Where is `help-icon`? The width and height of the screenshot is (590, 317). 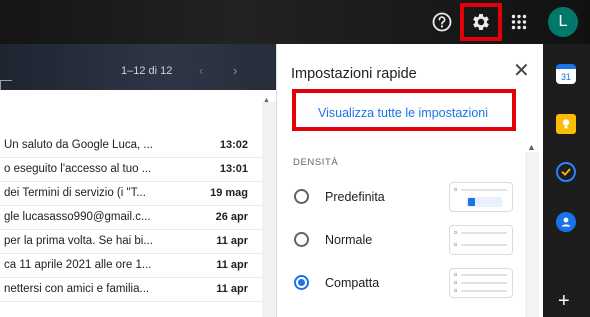 help-icon is located at coordinates (442, 22).